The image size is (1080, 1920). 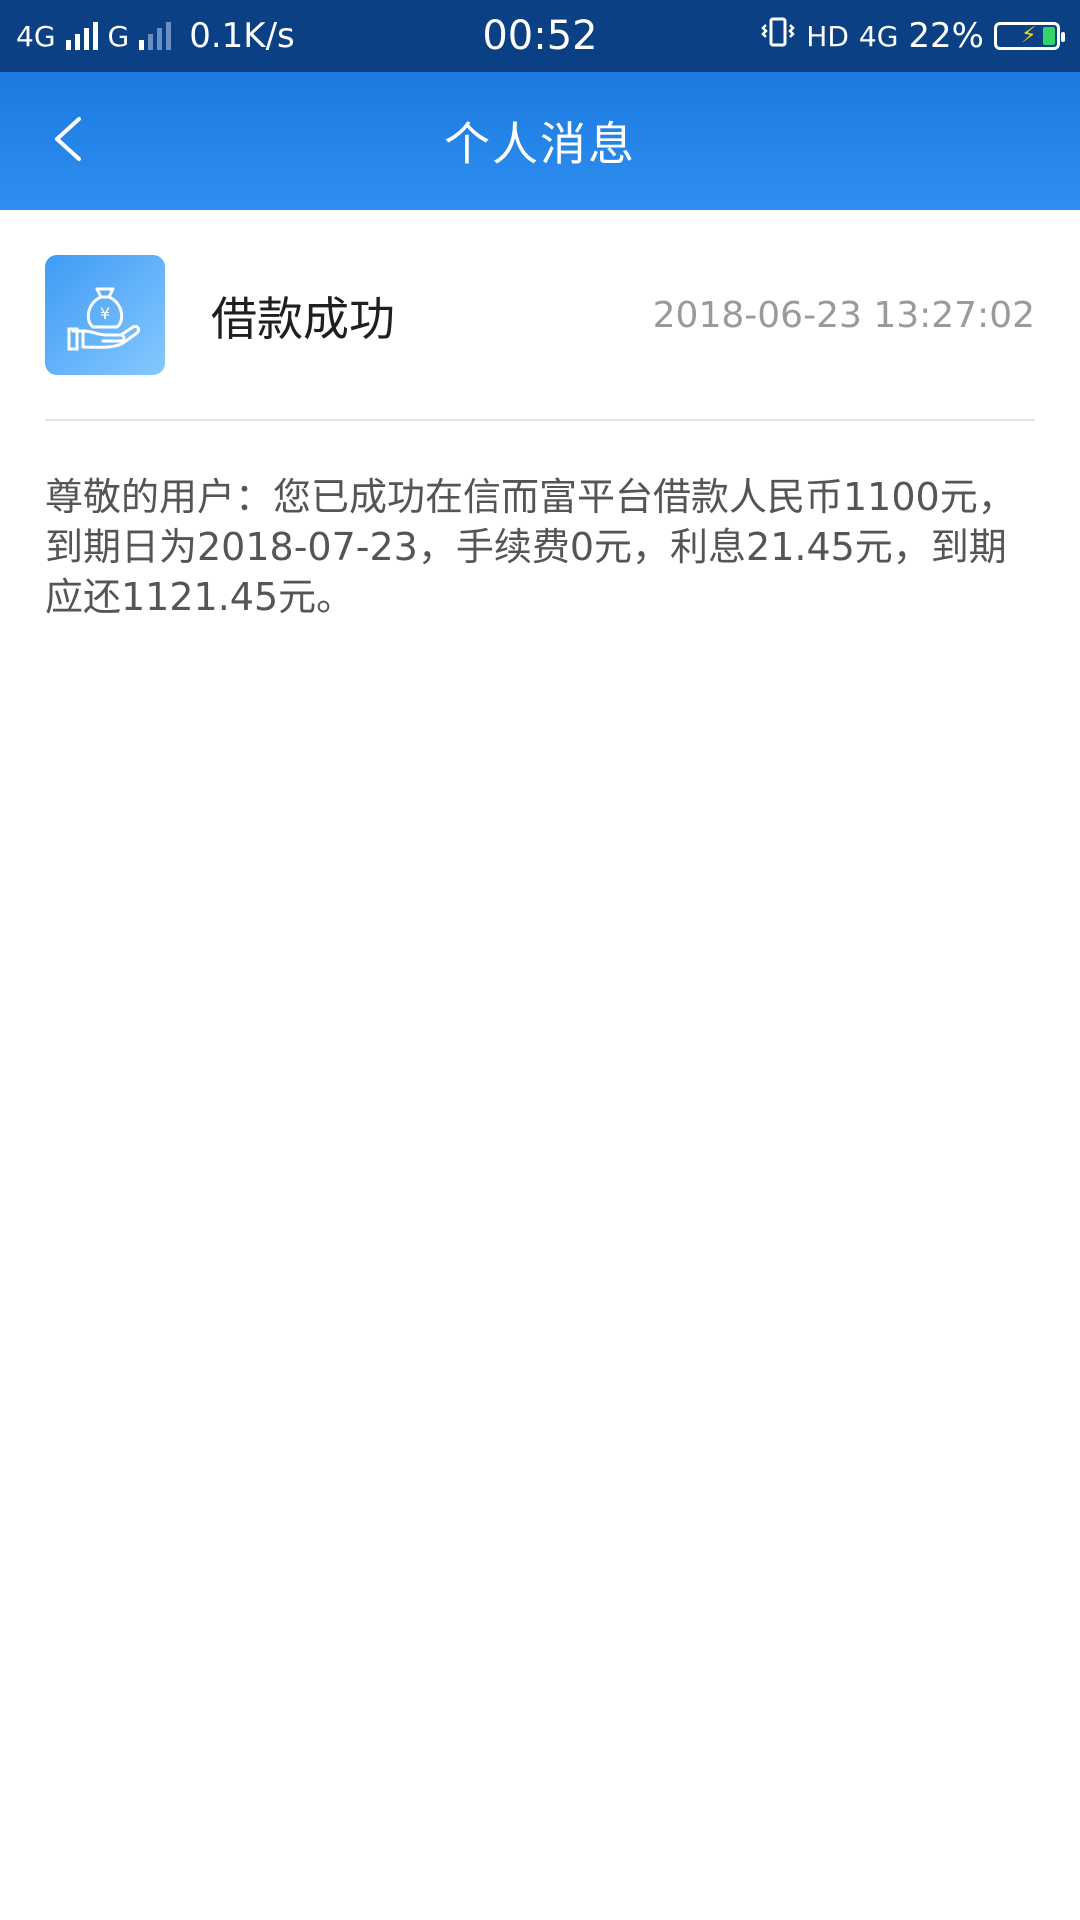 I want to click on status-bar-left: 4G G 0.1K/s, so click(x=155, y=36).